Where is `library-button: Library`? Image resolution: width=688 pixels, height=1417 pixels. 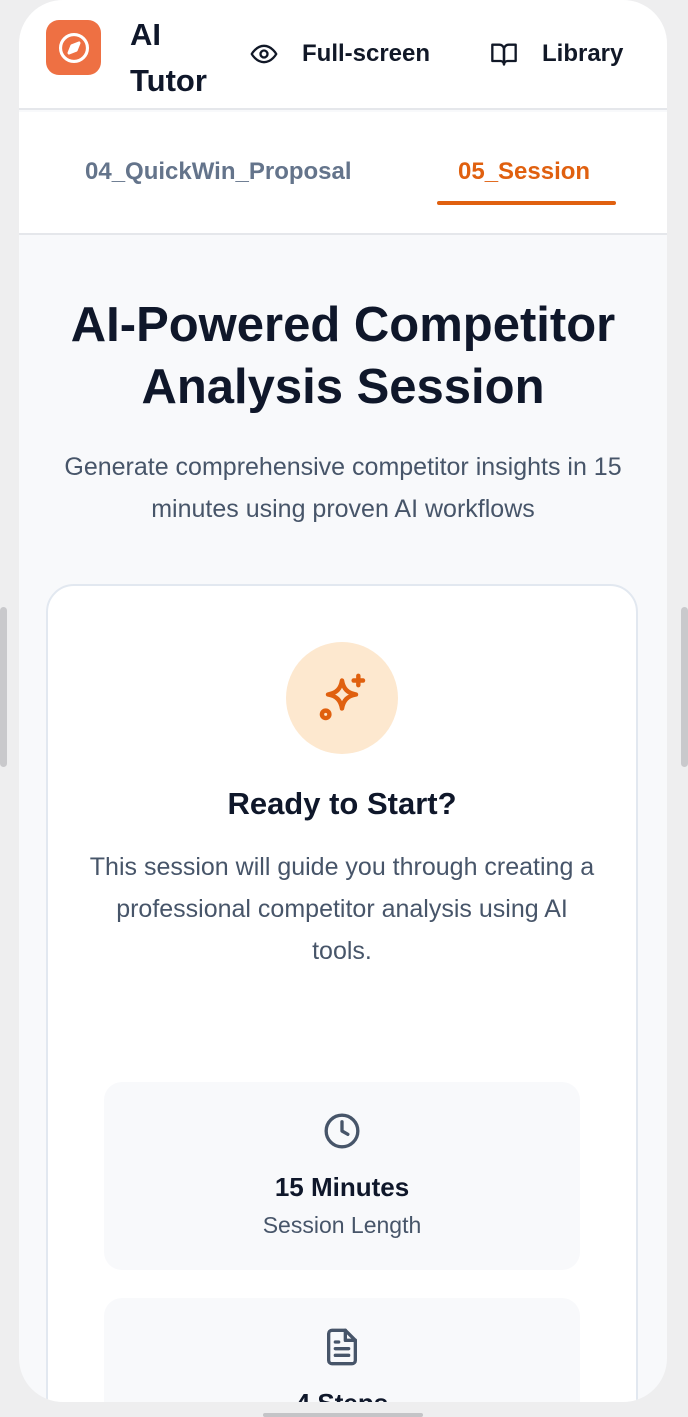
library-button: Library is located at coordinates (556, 54).